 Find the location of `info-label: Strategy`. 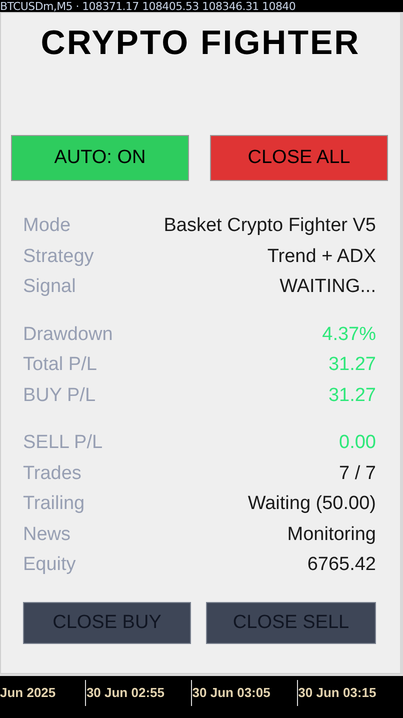

info-label: Strategy is located at coordinates (58, 257).